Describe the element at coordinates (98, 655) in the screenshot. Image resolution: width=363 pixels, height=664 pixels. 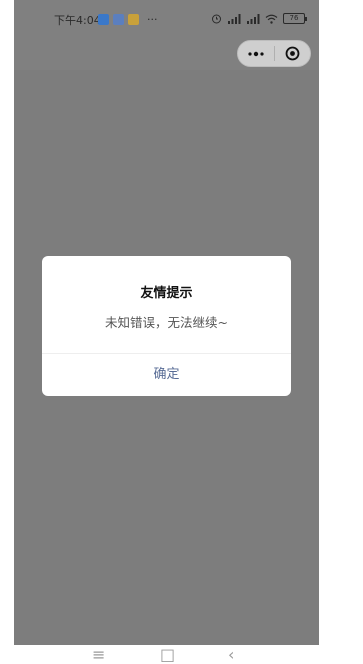
I see `menu-key-icon: ≡` at that location.